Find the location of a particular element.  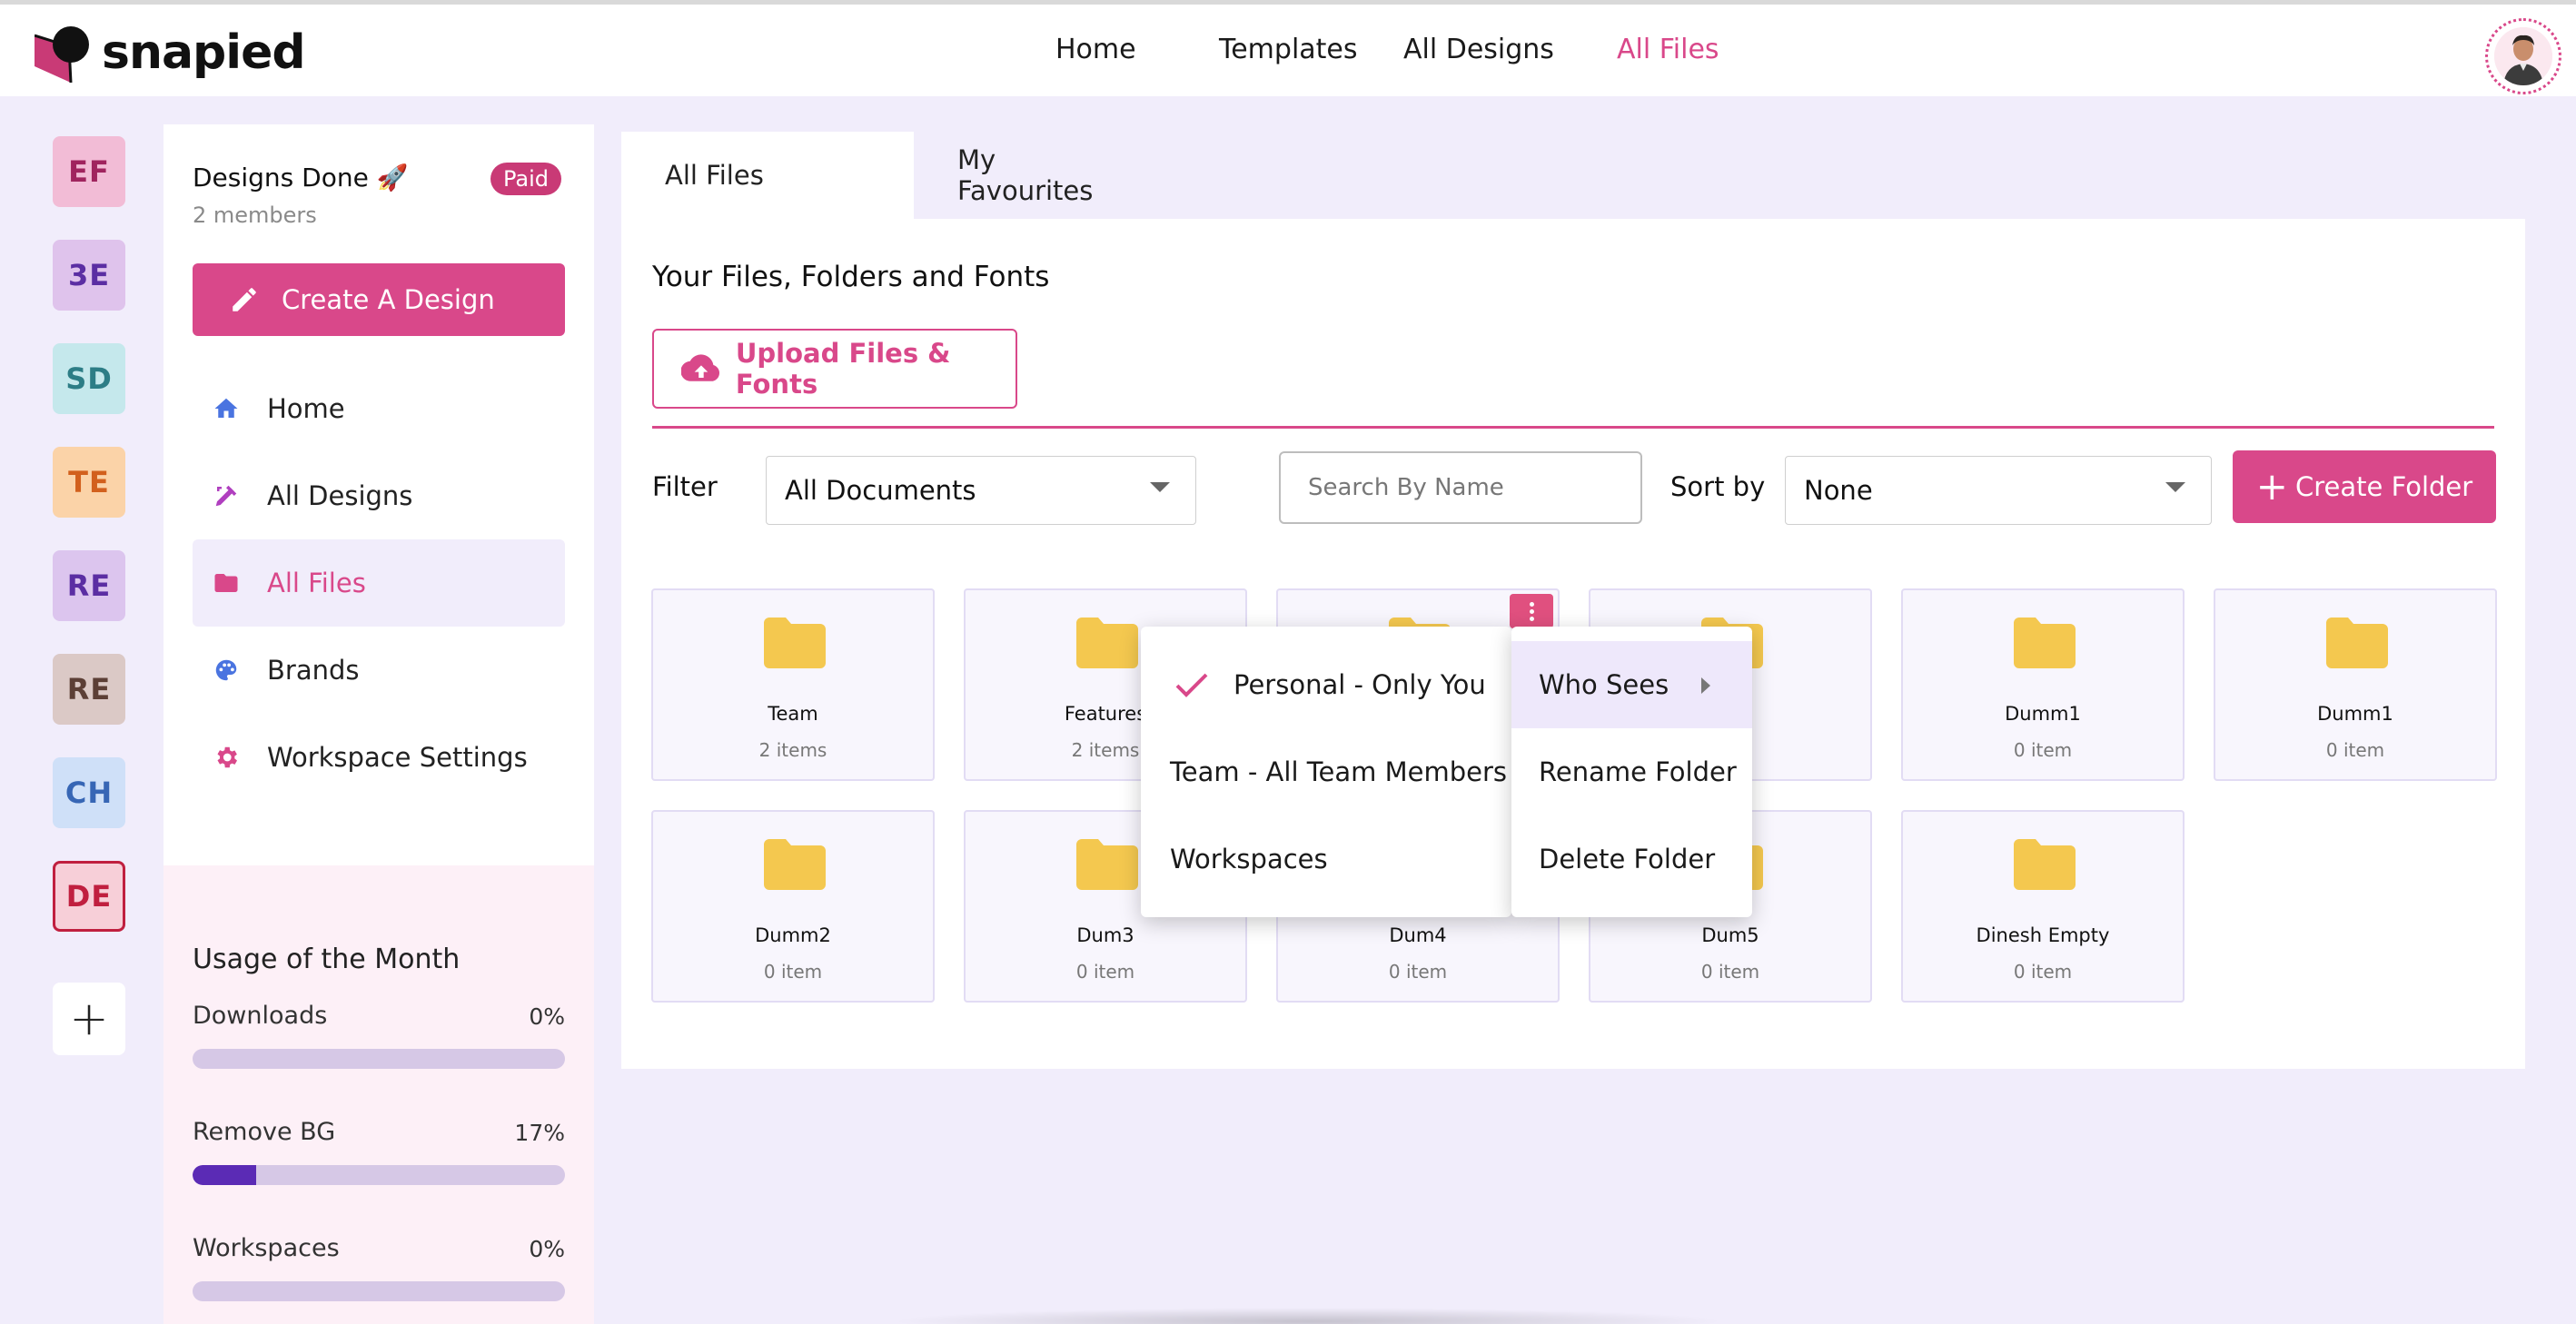

folder-card: Dinesh Empty 0 item is located at coordinates (2043, 906).